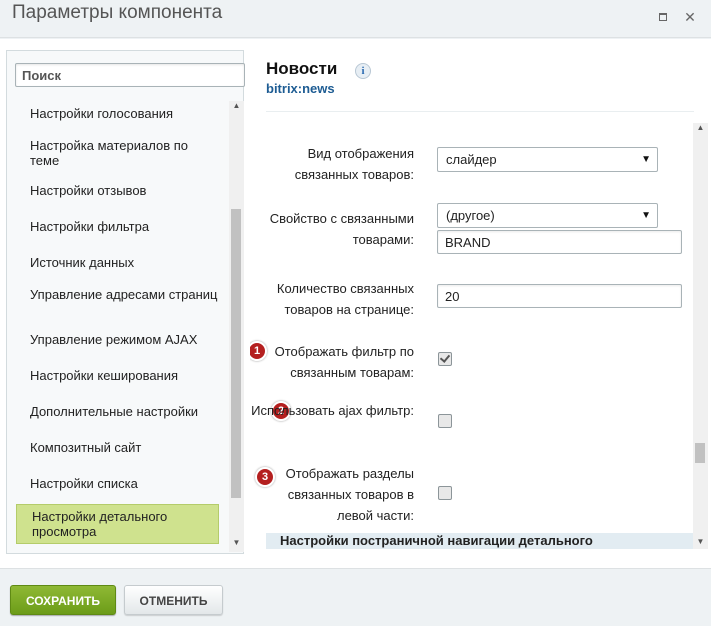 The height and width of the screenshot is (626, 711). Describe the element at coordinates (700, 336) in the screenshot. I see `params-scrollbar: ▲ ▼` at that location.